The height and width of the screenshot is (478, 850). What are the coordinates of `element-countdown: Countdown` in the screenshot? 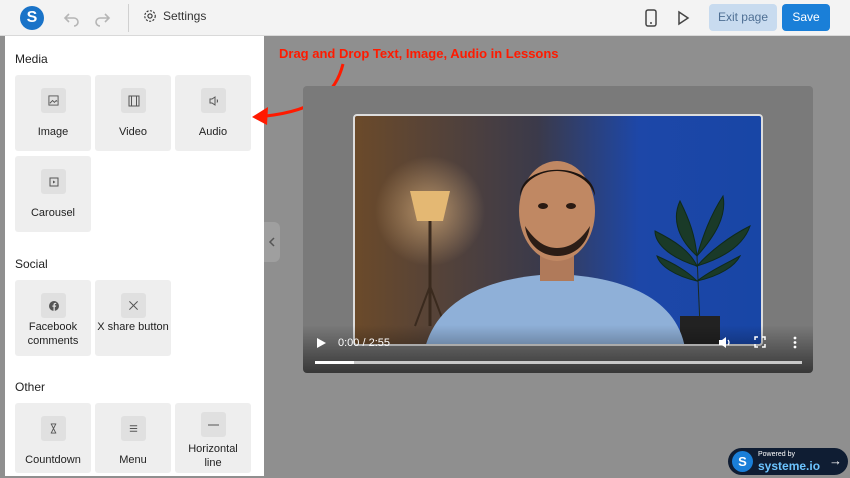 It's located at (53, 438).